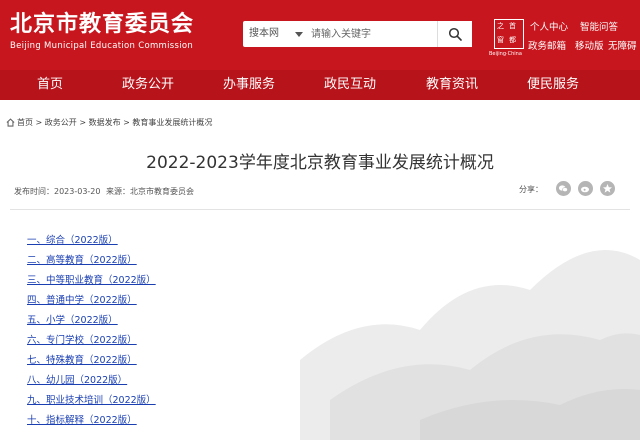  I want to click on divider, so click(320, 209).